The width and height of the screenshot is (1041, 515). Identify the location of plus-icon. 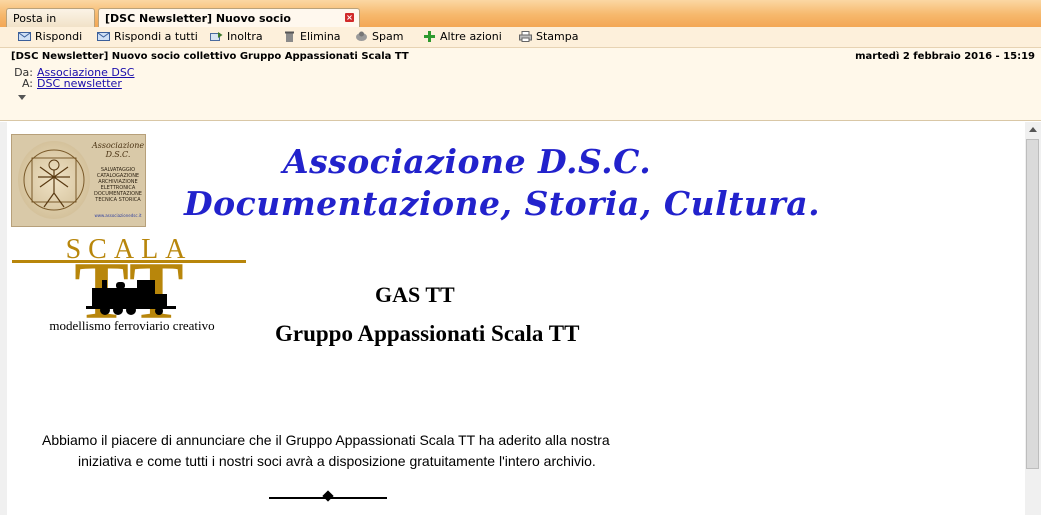
(429, 36).